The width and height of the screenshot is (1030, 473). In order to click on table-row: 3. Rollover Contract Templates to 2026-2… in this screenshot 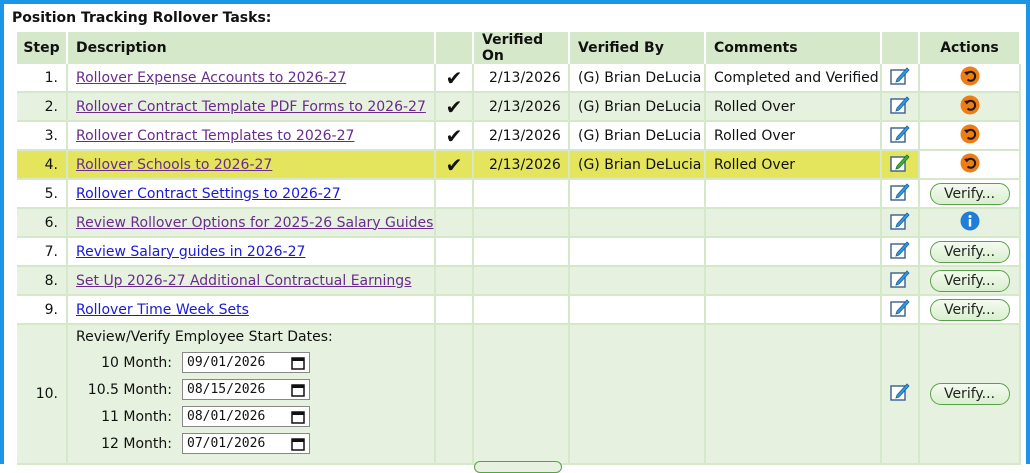, I will do `click(519, 136)`.